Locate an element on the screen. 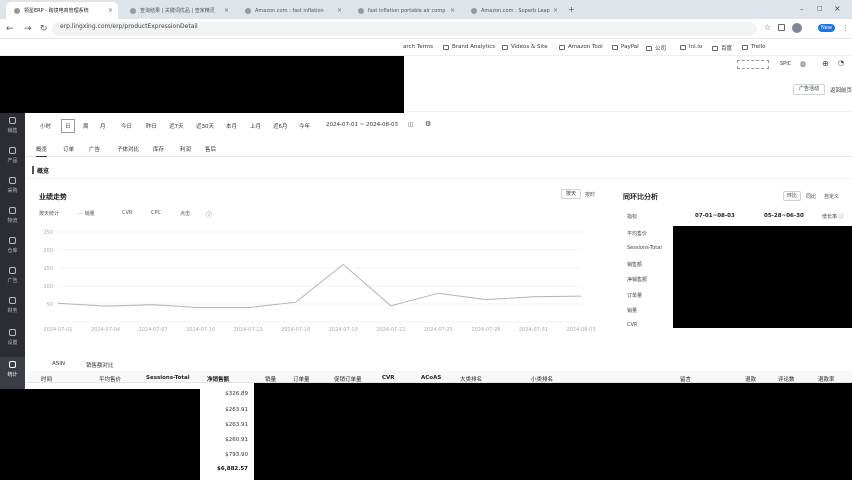 The width and height of the screenshot is (852, 480). unit-hour: 小时 is located at coordinates (45, 126).